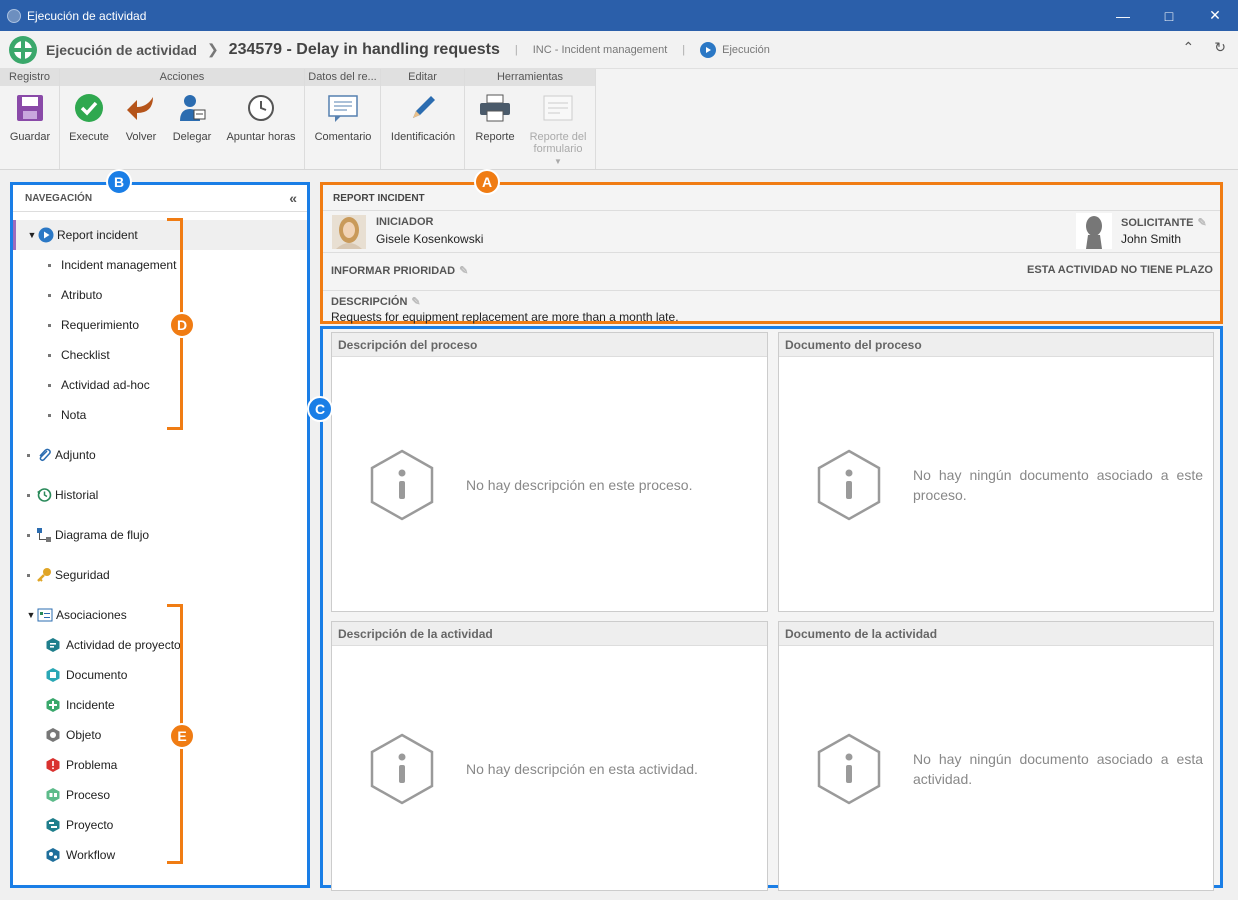 This screenshot has width=1238, height=900. Describe the element at coordinates (160, 198) in the screenshot. I see `navigation-header: NAVEGACIÓN «` at that location.